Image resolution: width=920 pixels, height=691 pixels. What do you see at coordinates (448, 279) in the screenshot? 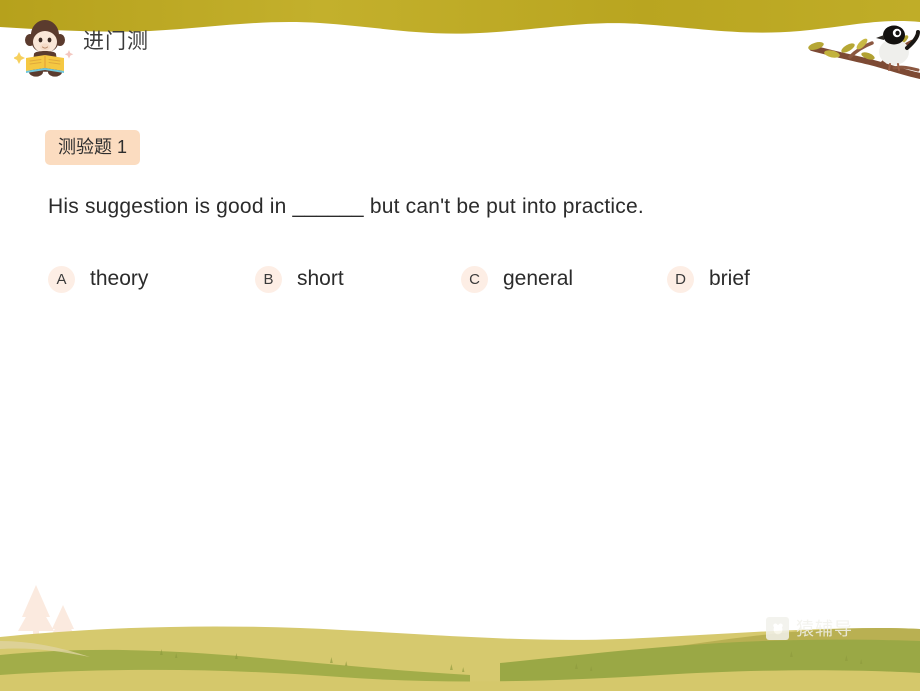
I see `answer-options: A theory B short C general D brief` at bounding box center [448, 279].